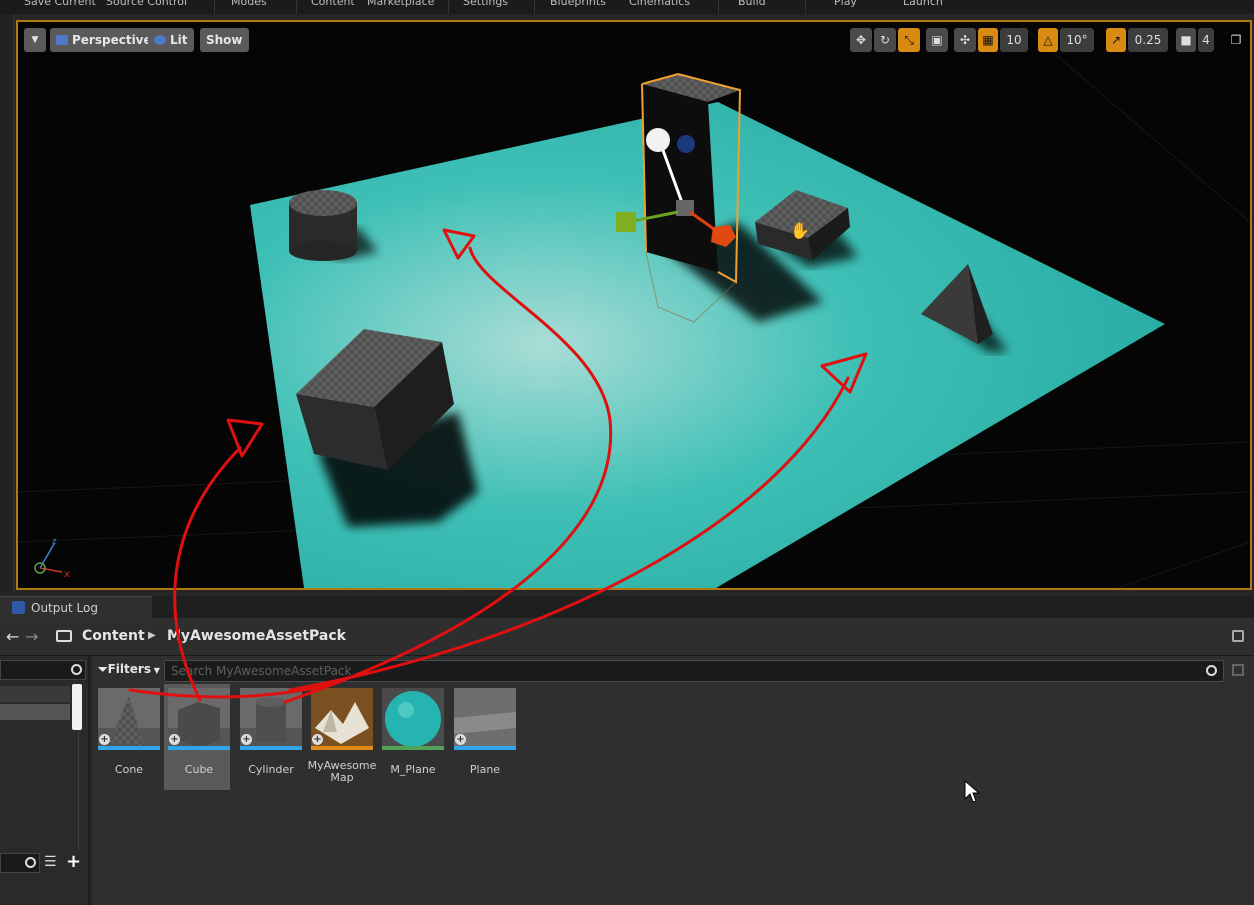 The width and height of the screenshot is (1254, 905). What do you see at coordinates (485, 4) in the screenshot?
I see `toolbar-settings: Settings` at bounding box center [485, 4].